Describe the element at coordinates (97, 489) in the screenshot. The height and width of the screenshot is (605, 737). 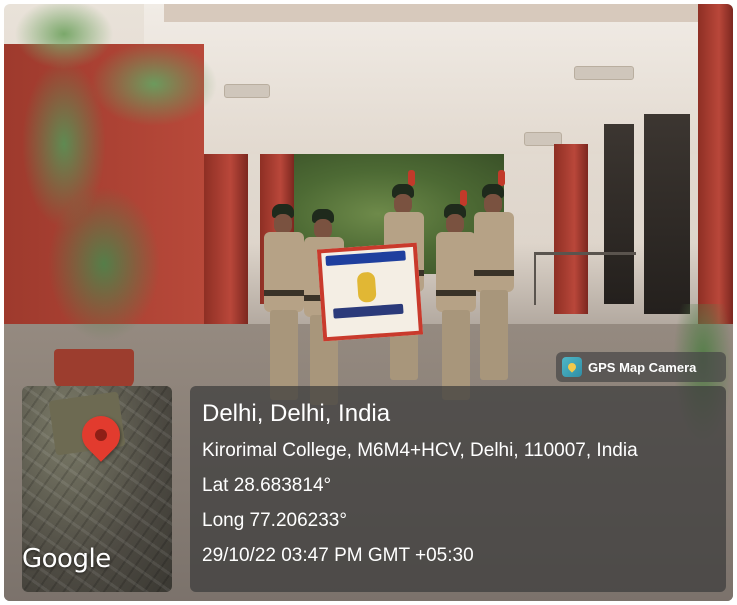
I see `map-thumbnail: Google` at that location.